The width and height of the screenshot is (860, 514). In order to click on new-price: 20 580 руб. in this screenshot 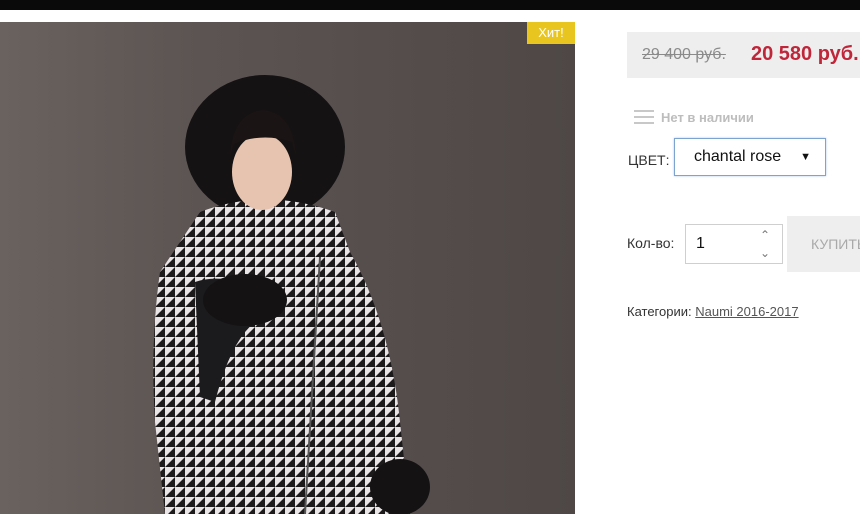, I will do `click(805, 54)`.